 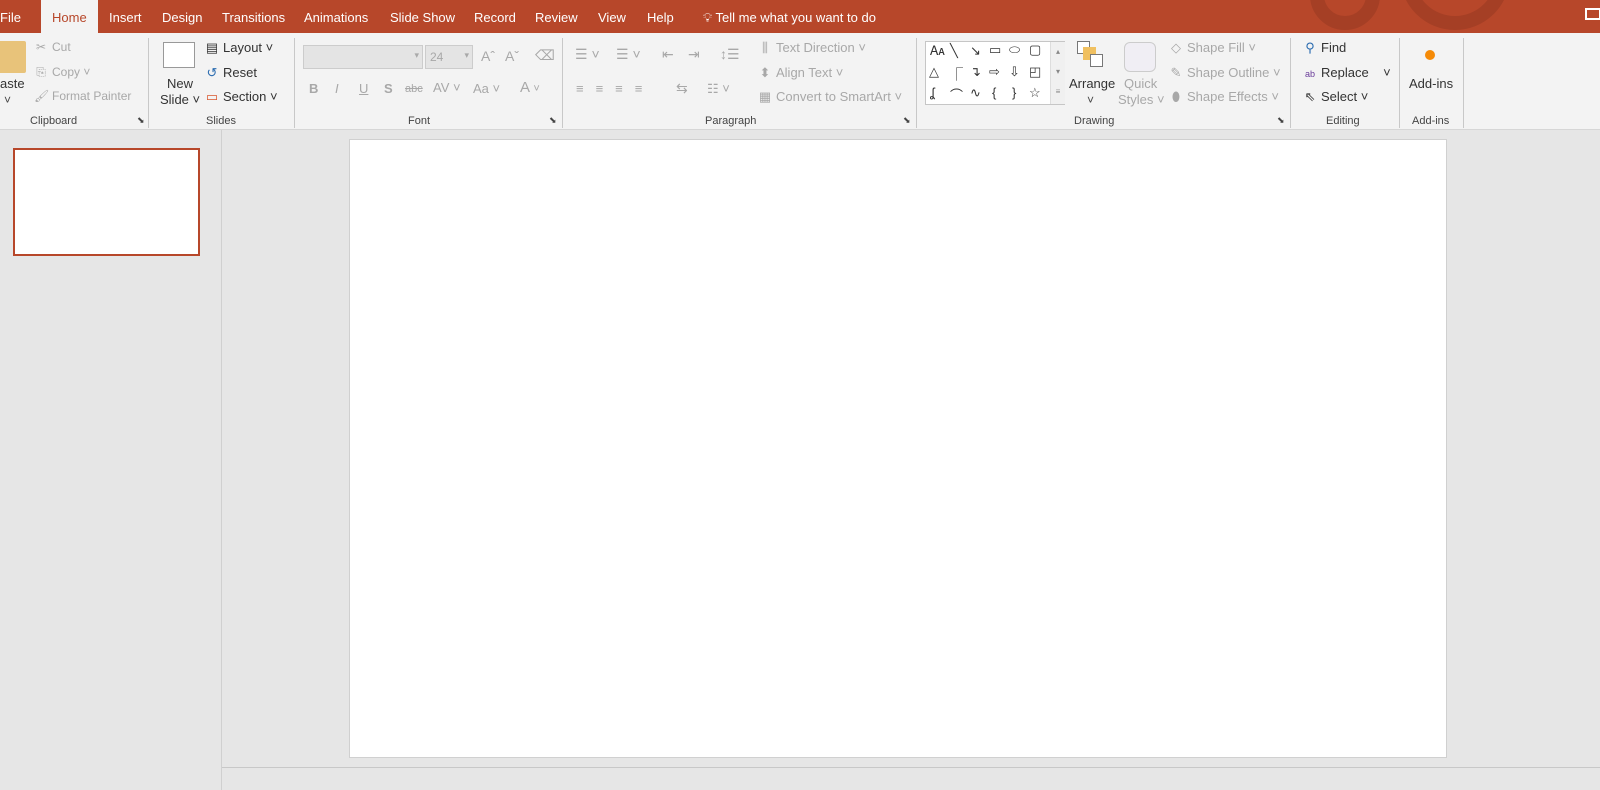 I want to click on paint-bucket-icon: ◇, so click(x=1176, y=47).